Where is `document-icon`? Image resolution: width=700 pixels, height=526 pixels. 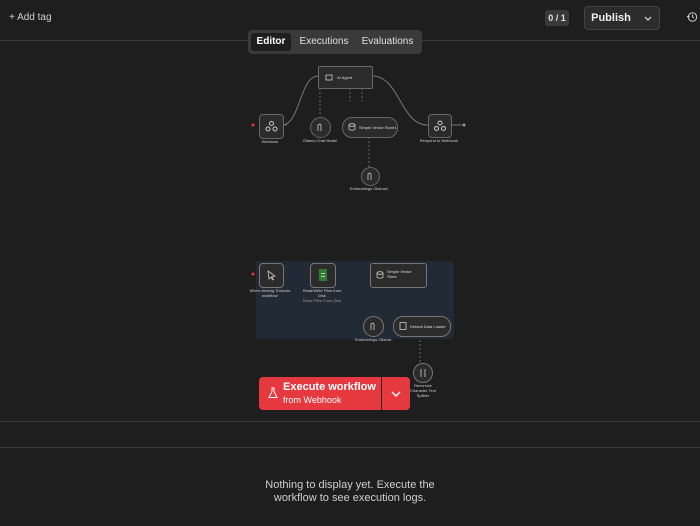
document-icon is located at coordinates (403, 326).